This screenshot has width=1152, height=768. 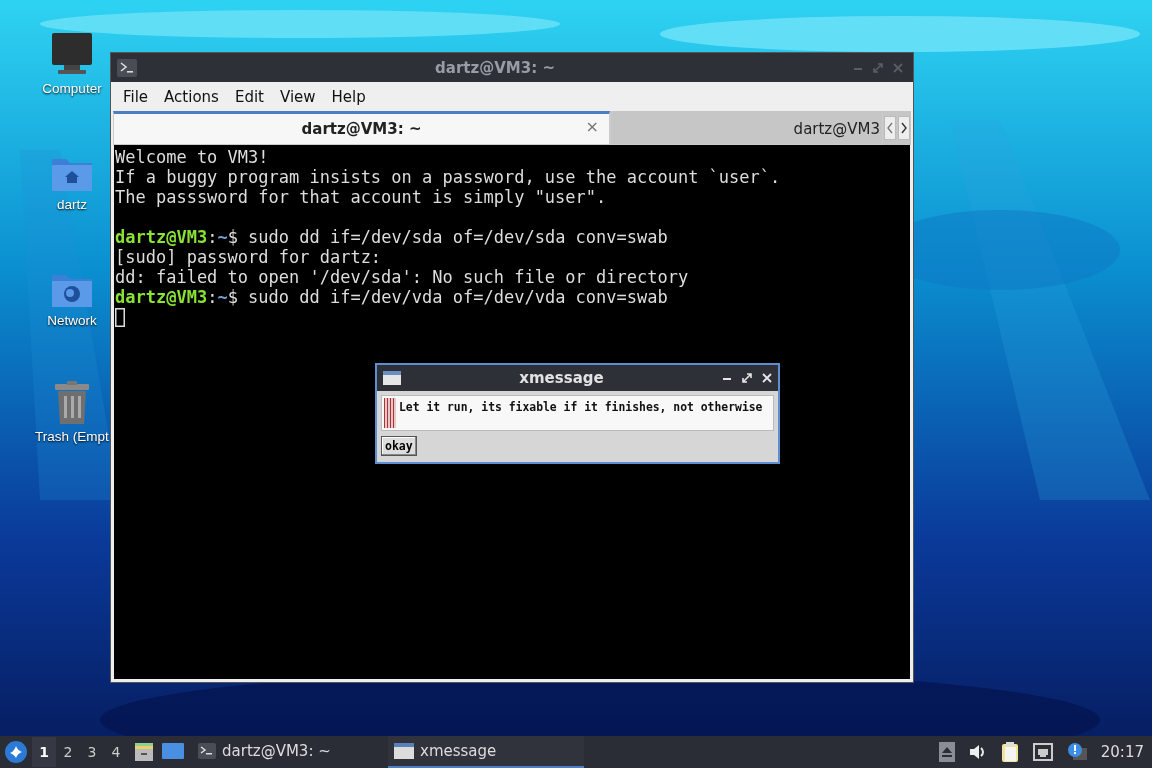 What do you see at coordinates (120, 317) in the screenshot?
I see `cursor-icon` at bounding box center [120, 317].